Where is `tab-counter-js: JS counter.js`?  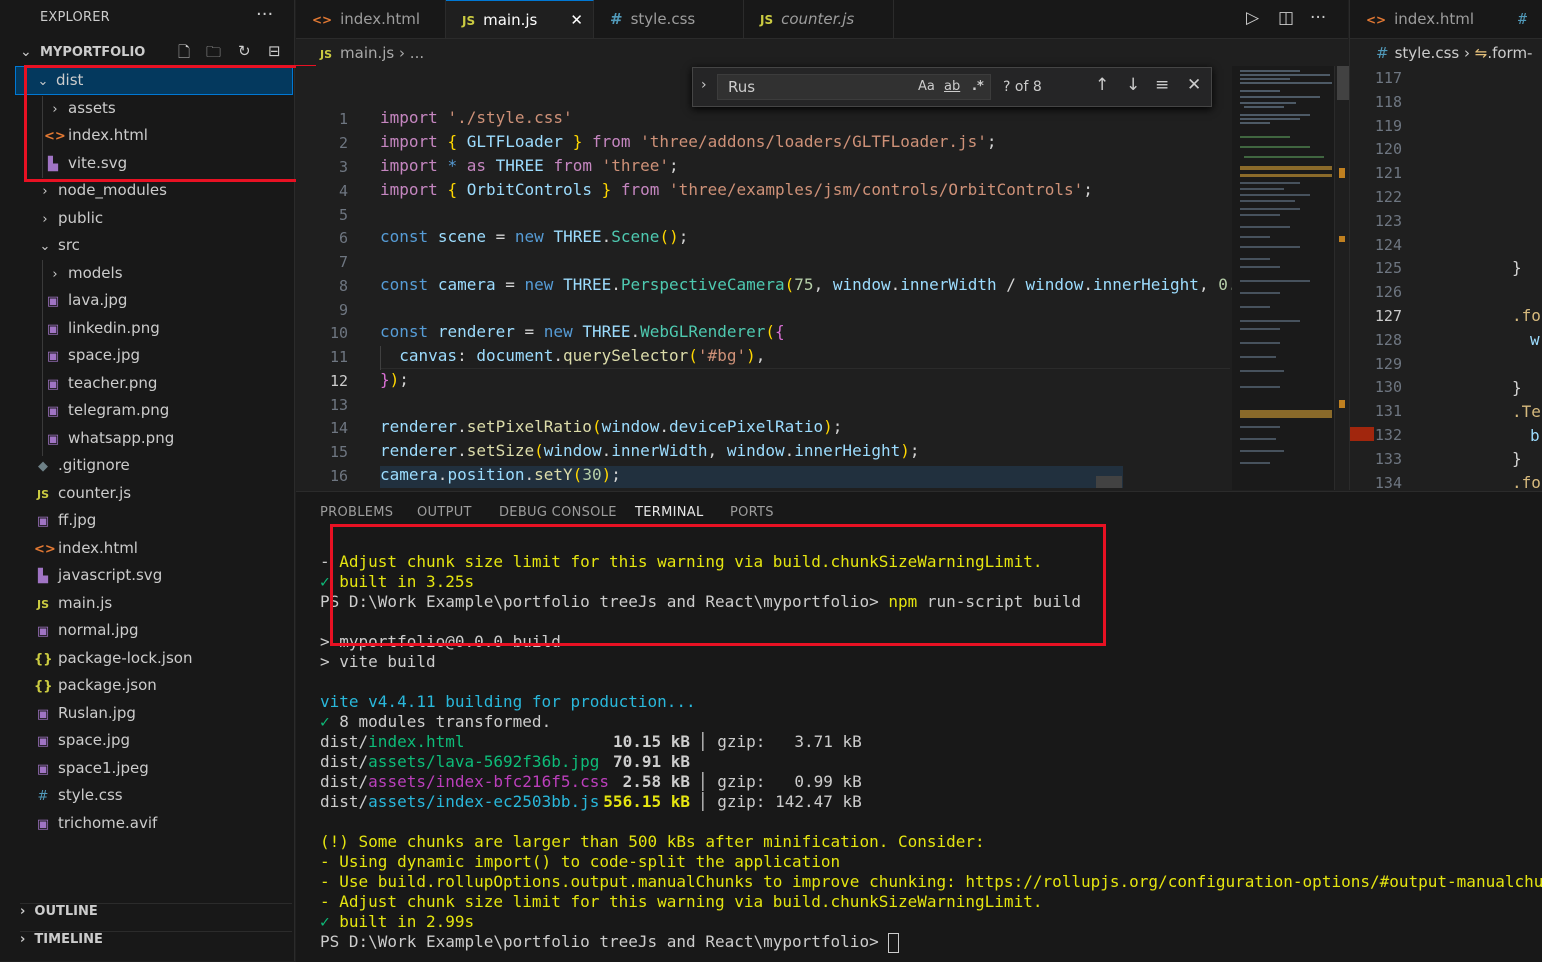
tab-counter-js: JS counter.js is located at coordinates (819, 19).